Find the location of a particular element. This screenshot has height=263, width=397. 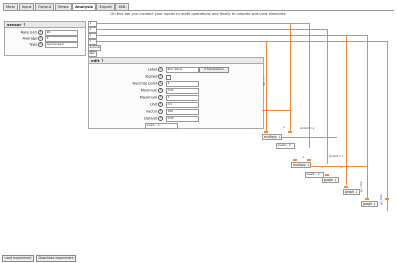

maximum-input: 1 is located at coordinates (183, 98).